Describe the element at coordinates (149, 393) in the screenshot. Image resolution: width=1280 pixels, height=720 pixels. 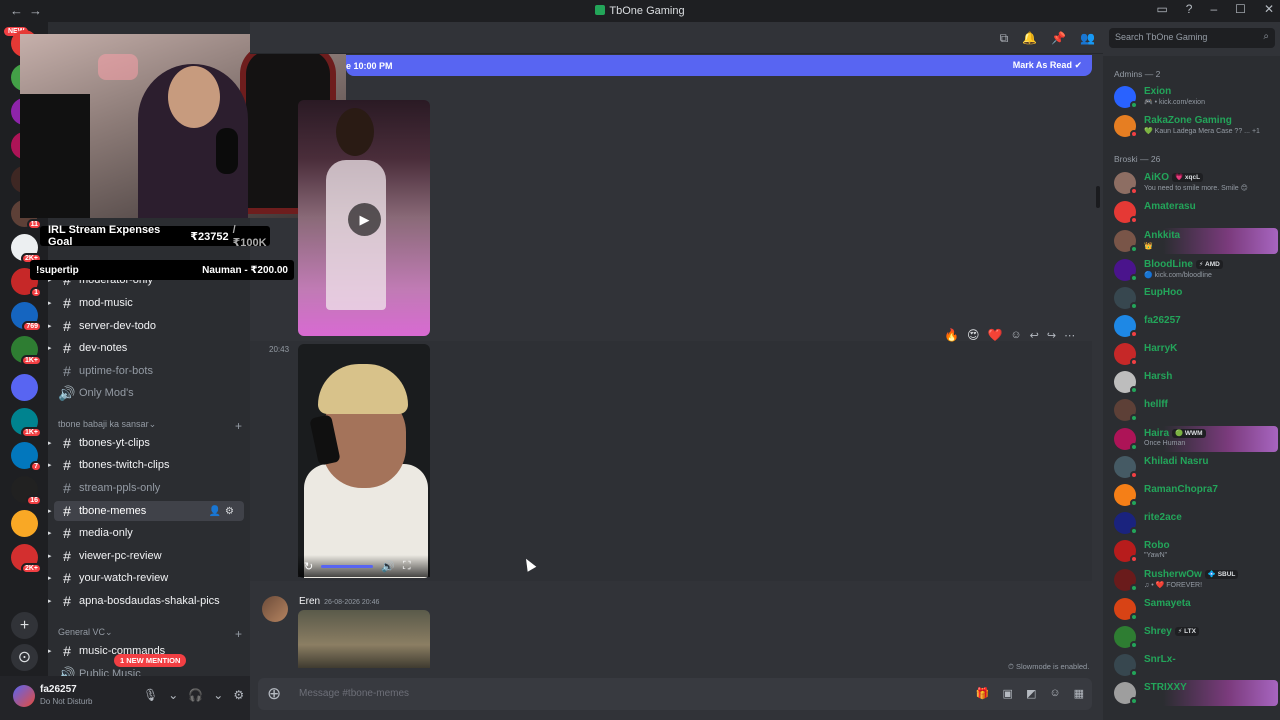
I see `channel-only-mod-s: 🔊 Only Mod's` at that location.